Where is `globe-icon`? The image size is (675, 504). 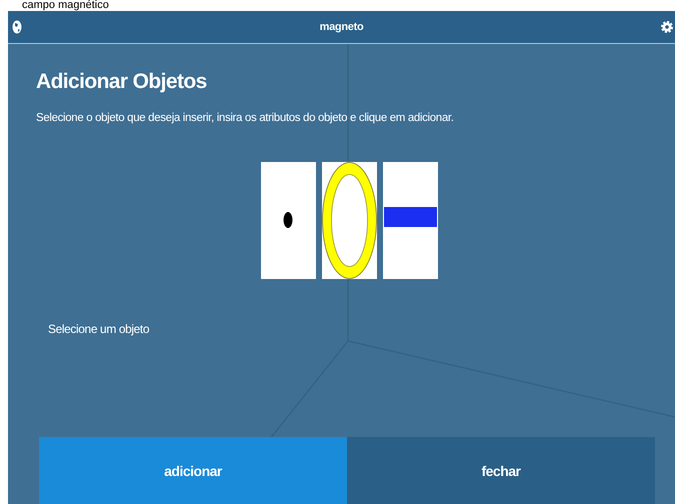 globe-icon is located at coordinates (17, 27).